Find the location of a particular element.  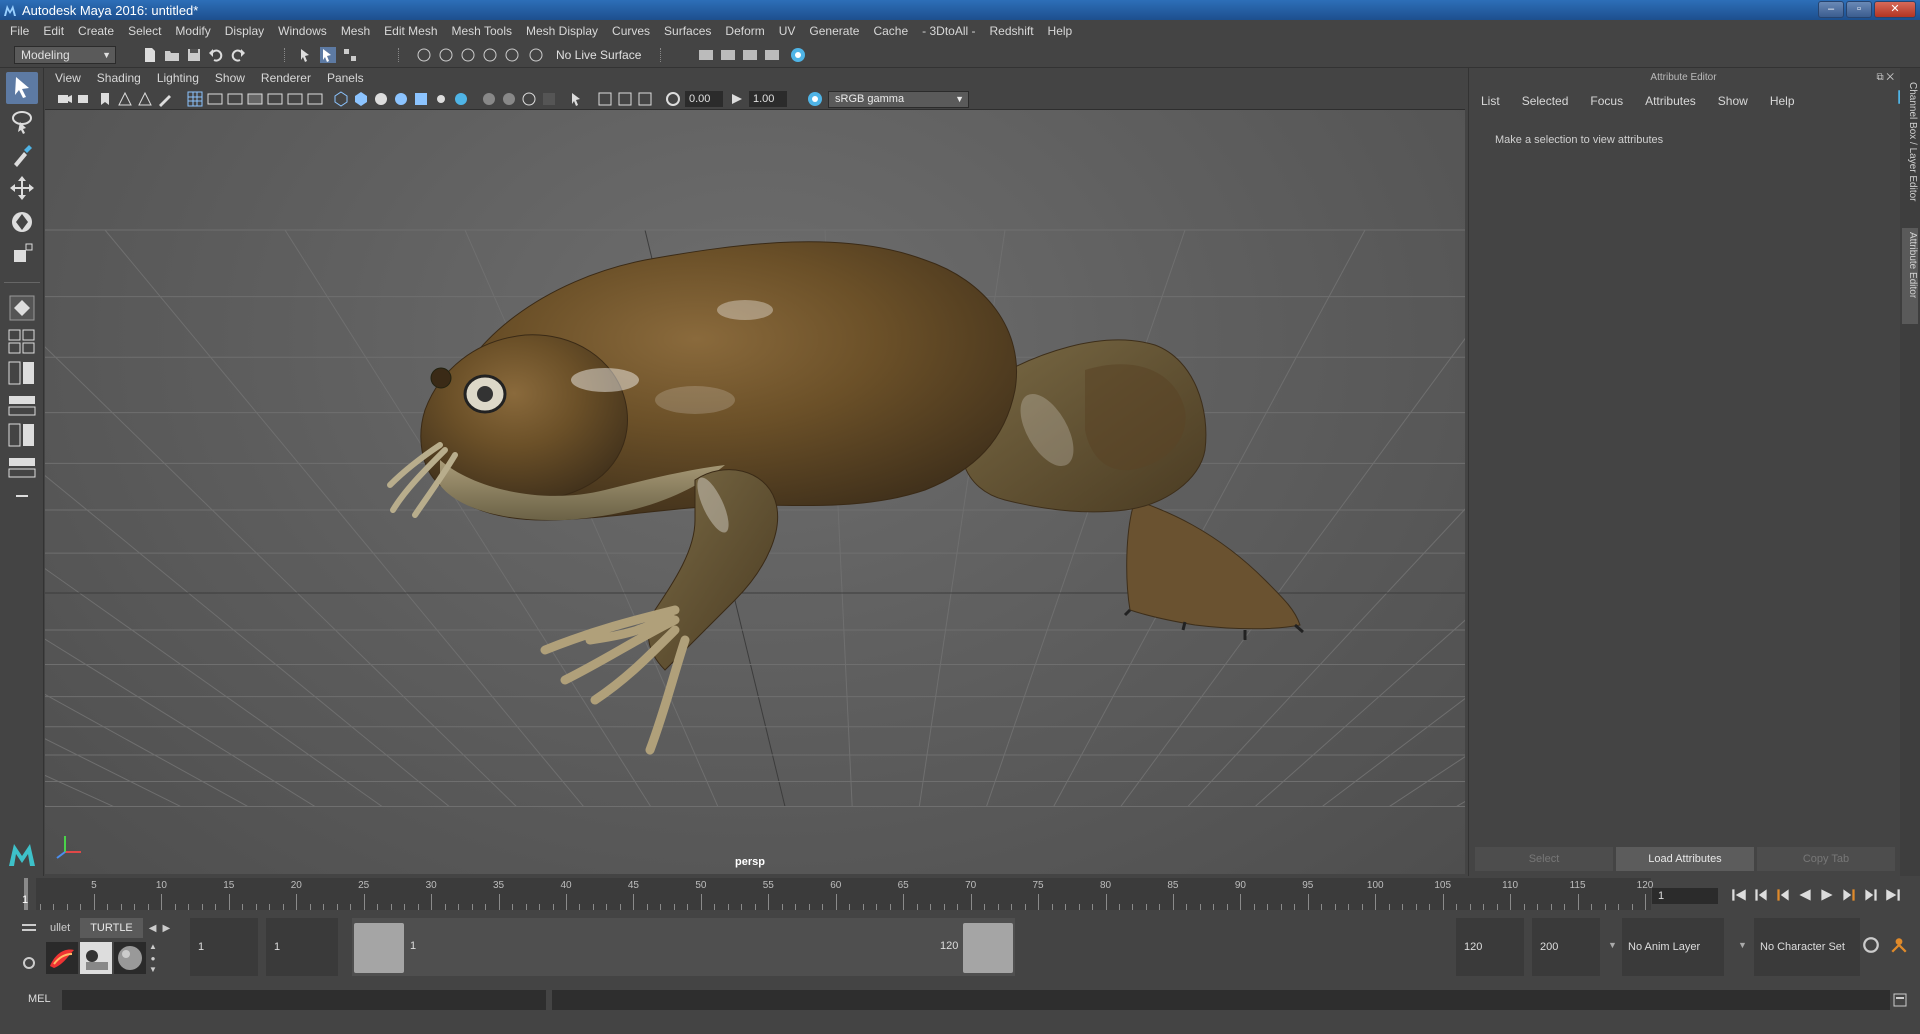

grid-toggle-icon is located at coordinates (195, 99).